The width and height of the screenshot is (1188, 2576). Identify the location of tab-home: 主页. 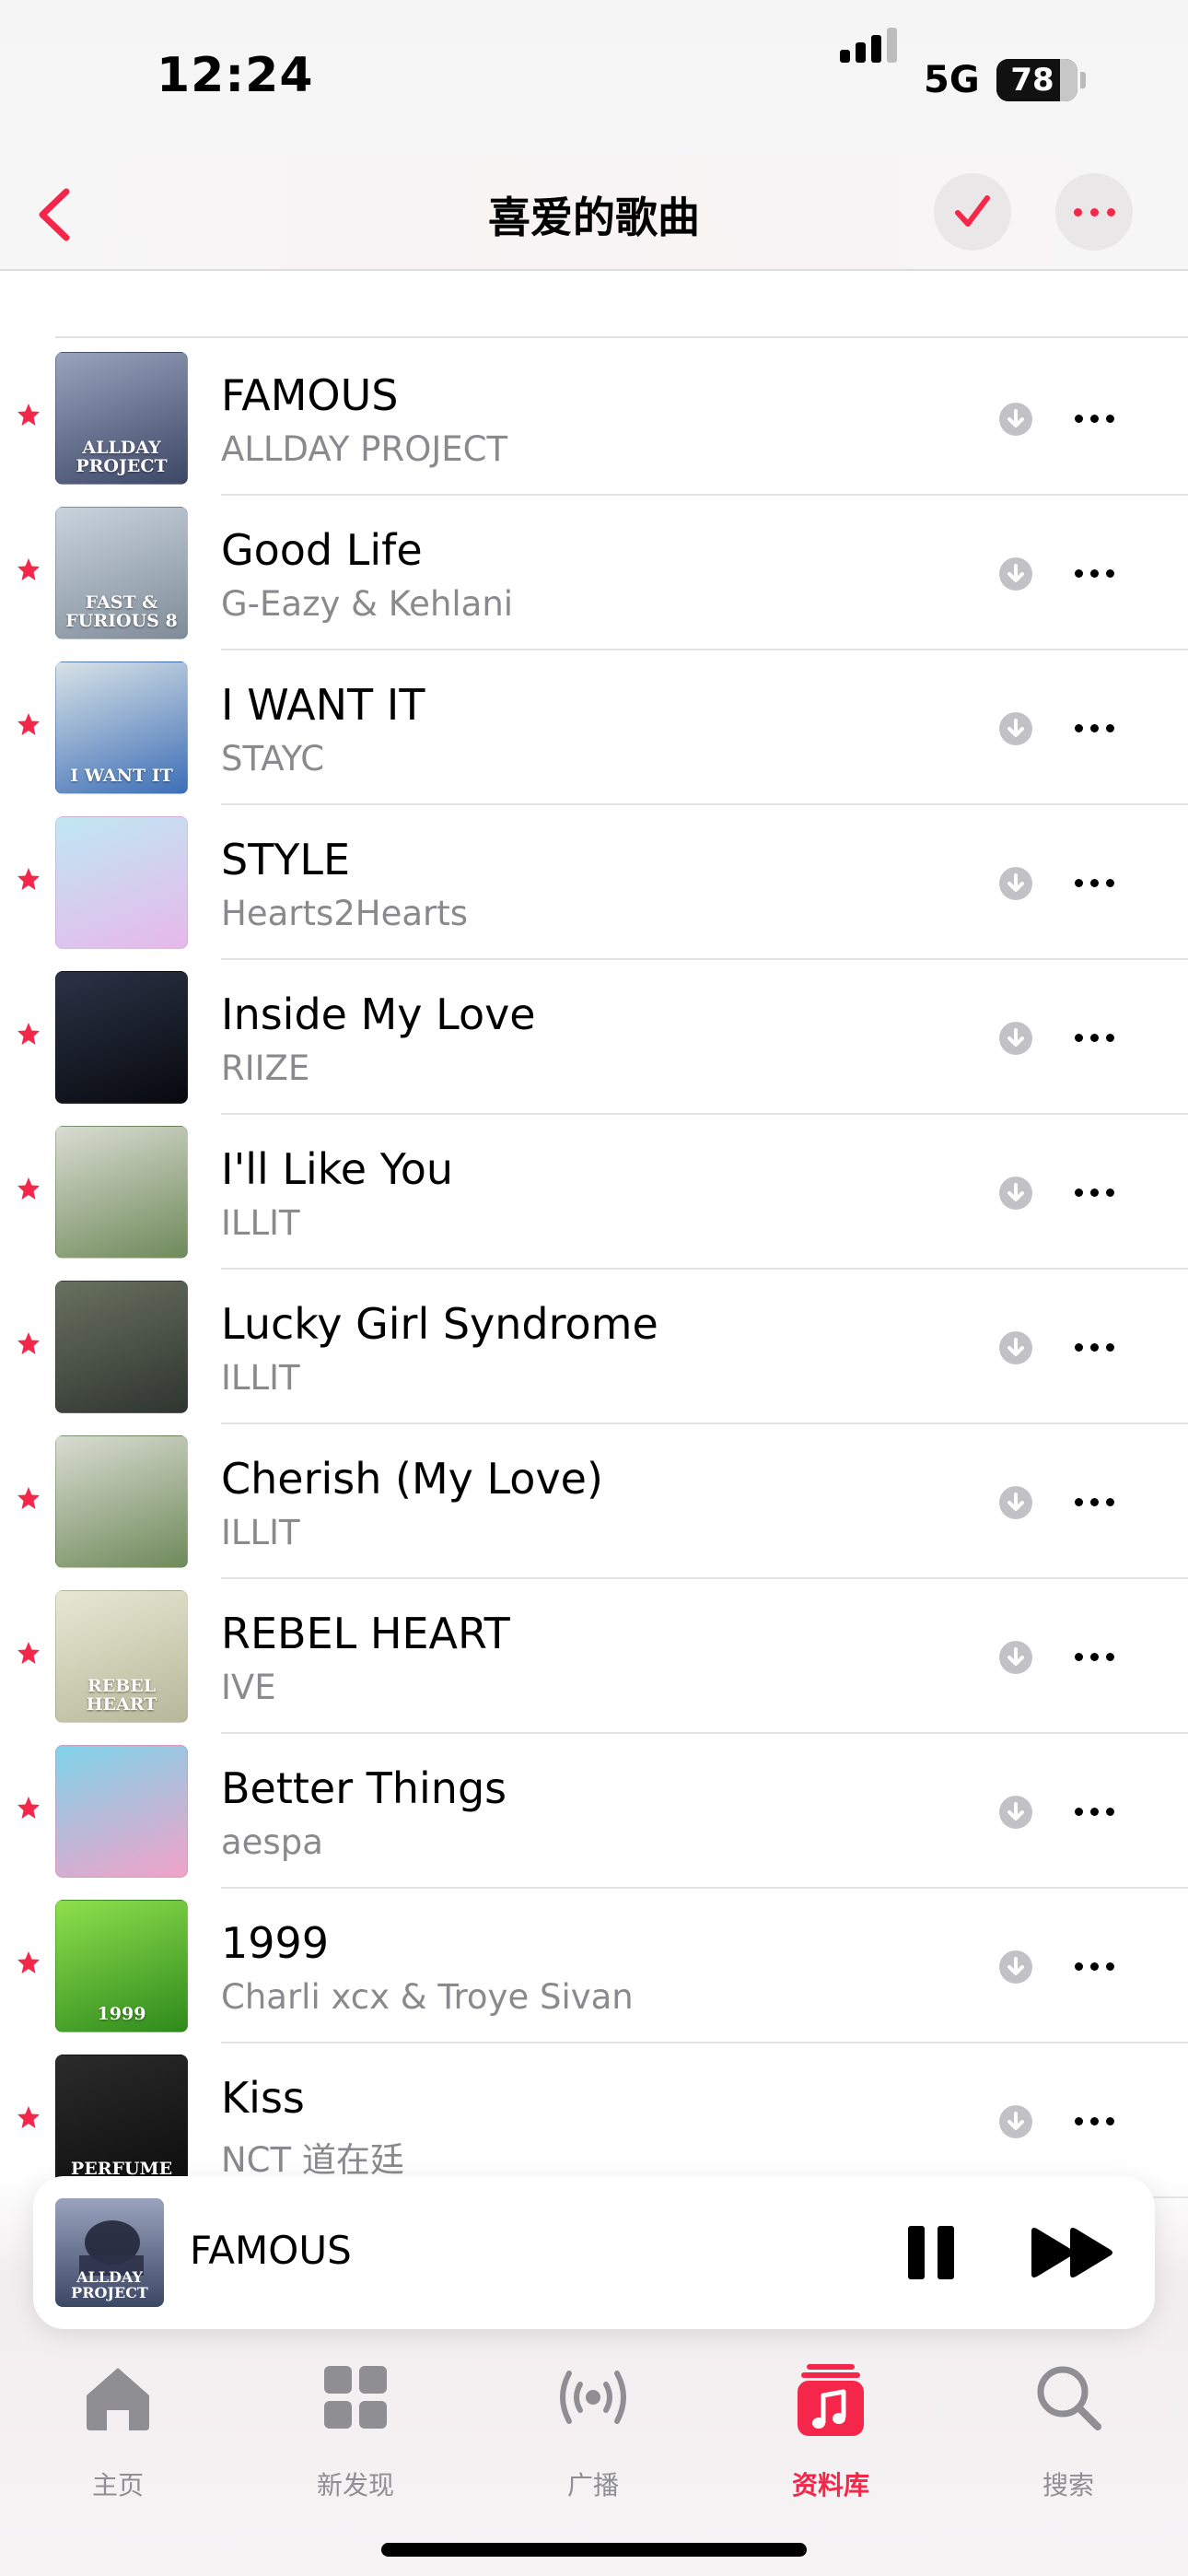
(118, 2423).